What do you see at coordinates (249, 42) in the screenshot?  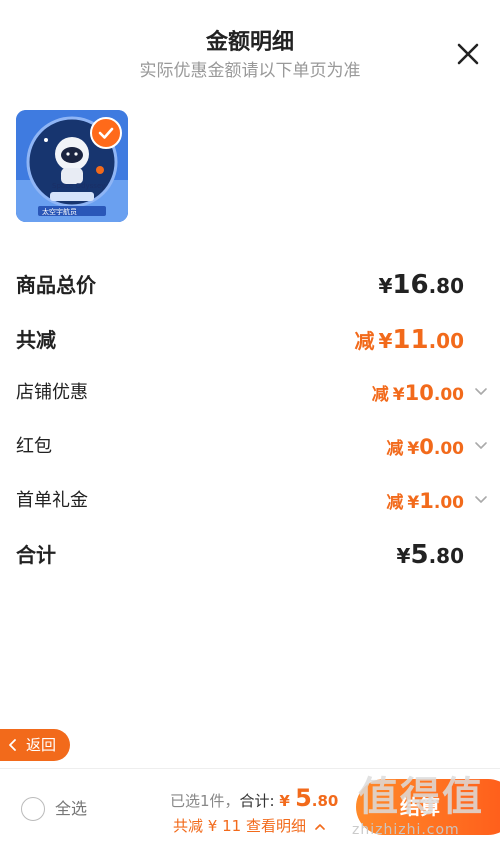 I see `page-title: 金额明细` at bounding box center [249, 42].